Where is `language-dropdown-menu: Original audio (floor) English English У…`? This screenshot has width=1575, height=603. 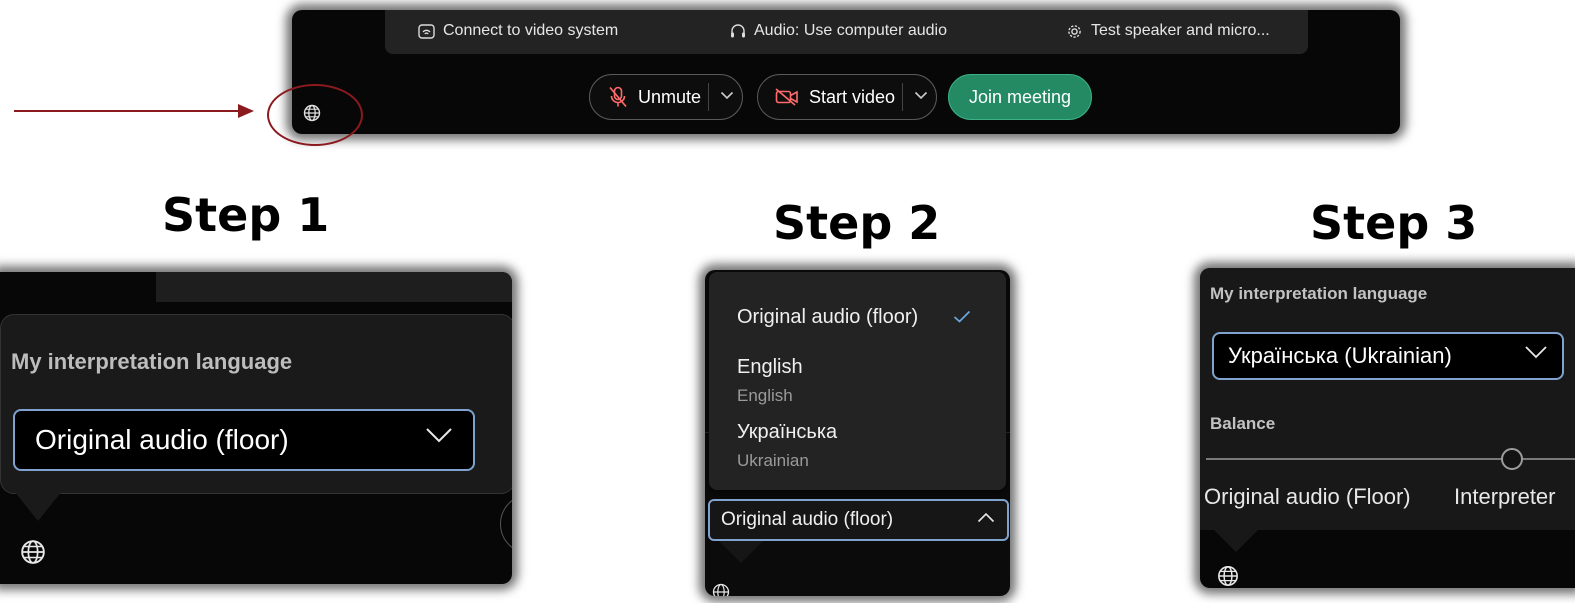 language-dropdown-menu: Original audio (floor) English English У… is located at coordinates (857, 381).